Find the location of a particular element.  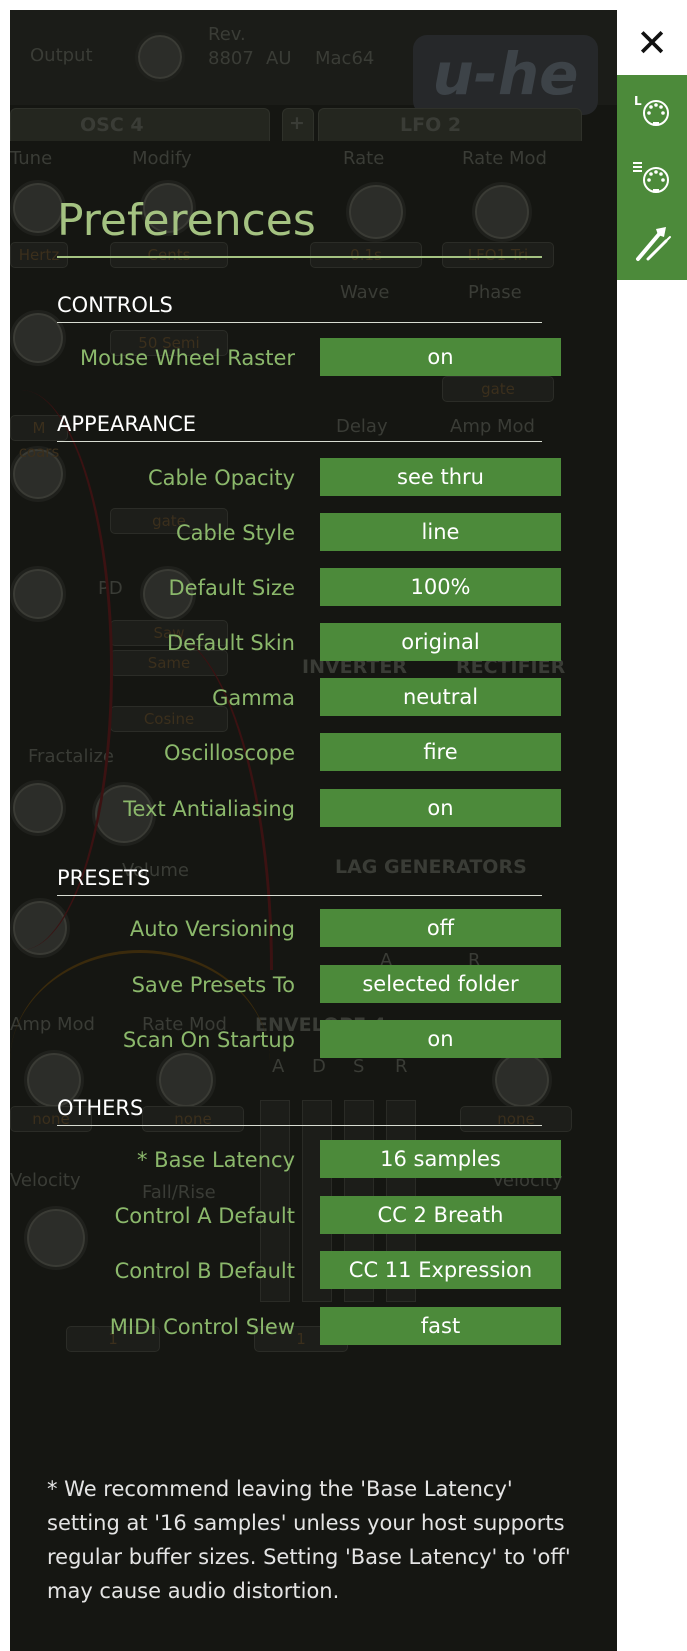

svg-text: L is located at coordinates (638, 101).